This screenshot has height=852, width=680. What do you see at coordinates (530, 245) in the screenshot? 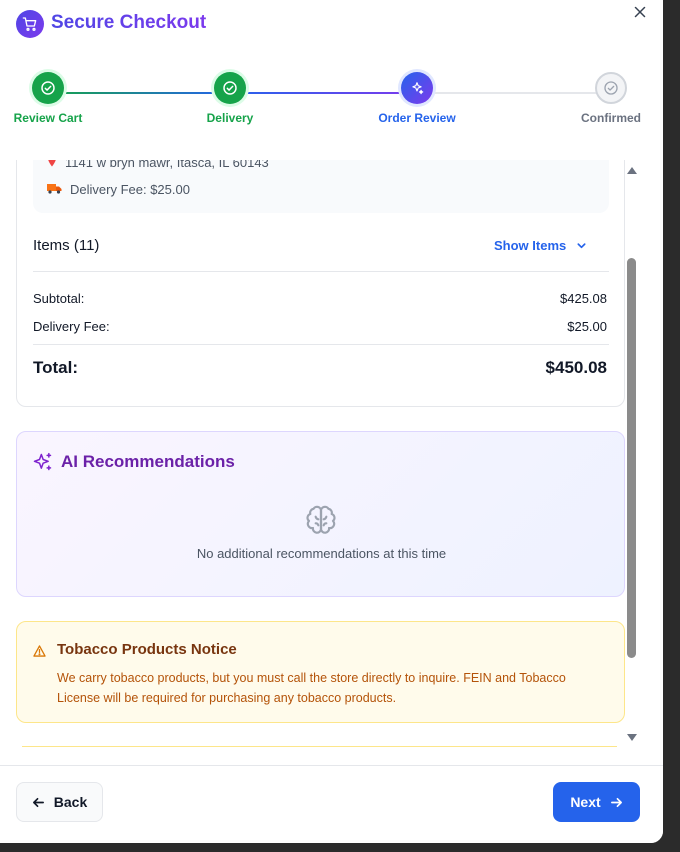
I see `show-items-label: Show Items` at bounding box center [530, 245].